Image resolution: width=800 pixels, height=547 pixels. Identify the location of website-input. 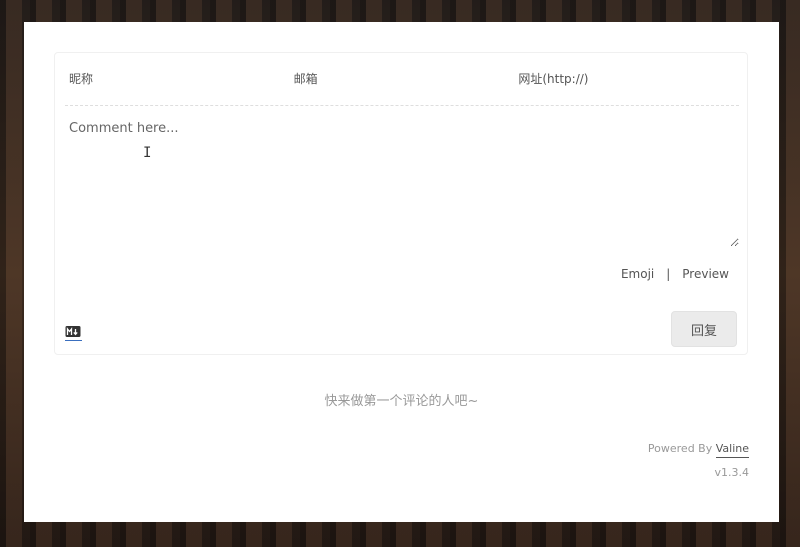
(627, 79).